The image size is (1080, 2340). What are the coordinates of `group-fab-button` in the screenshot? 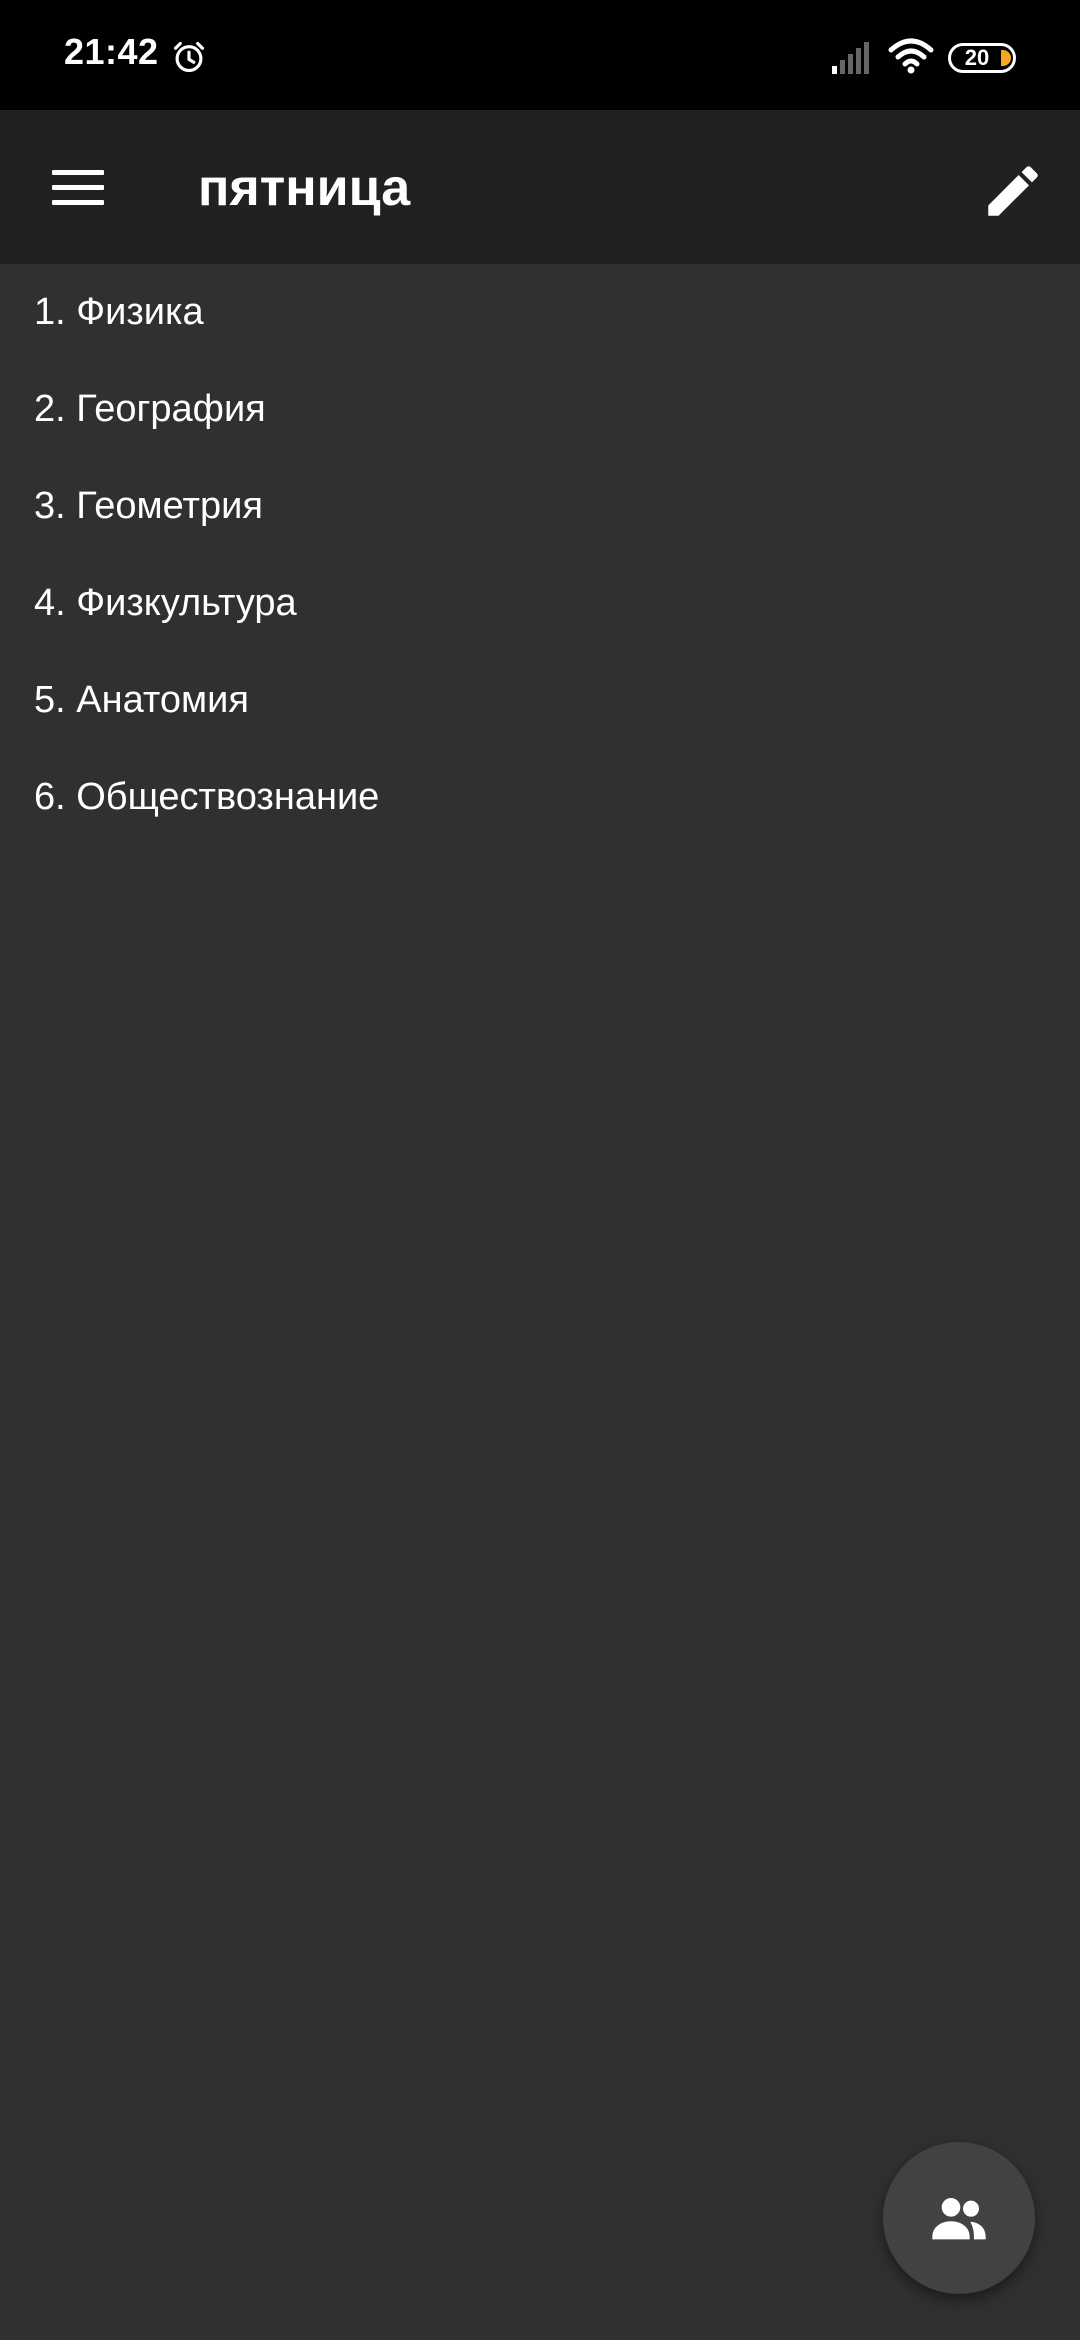 It's located at (959, 2218).